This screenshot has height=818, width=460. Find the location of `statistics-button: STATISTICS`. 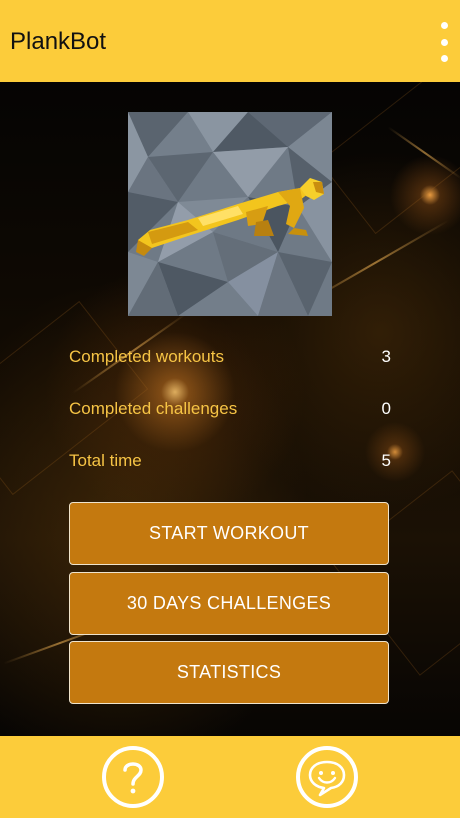

statistics-button: STATISTICS is located at coordinates (229, 672).